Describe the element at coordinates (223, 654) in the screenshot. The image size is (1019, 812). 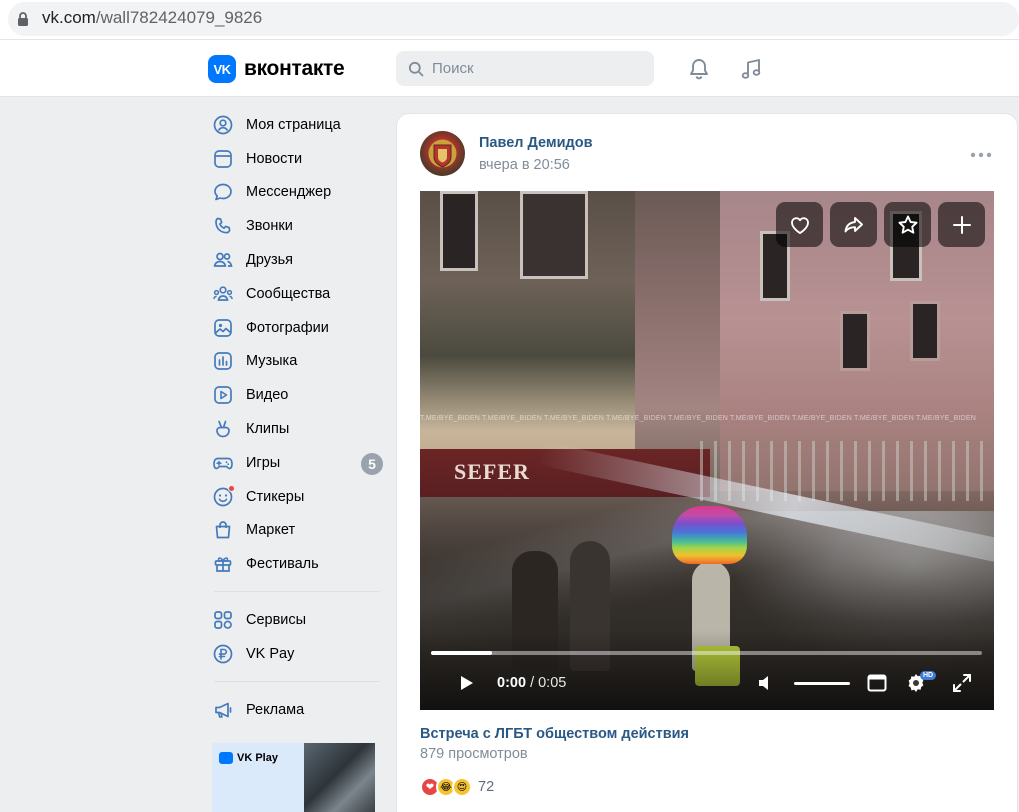
I see `ruble-icon` at that location.